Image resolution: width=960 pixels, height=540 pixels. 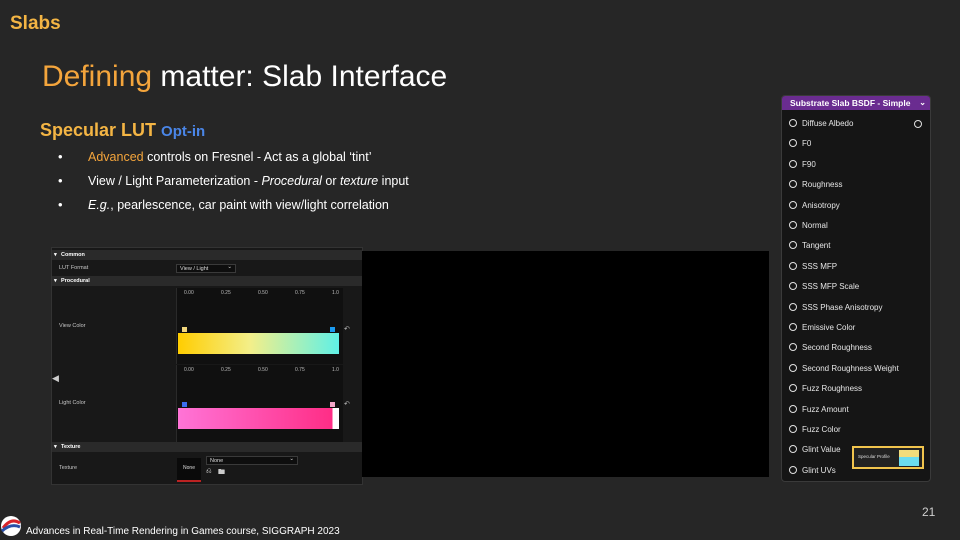 I want to click on subtitle: Specular LUT Opt-in, so click(x=122, y=130).